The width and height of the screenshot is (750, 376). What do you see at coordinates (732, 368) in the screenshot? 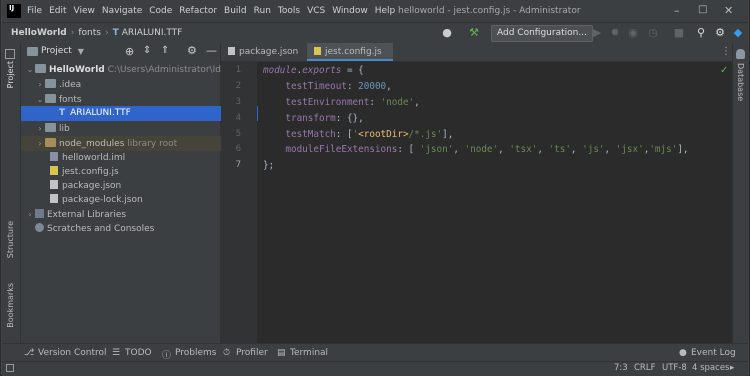
I see `lock-icon: ▸` at bounding box center [732, 368].